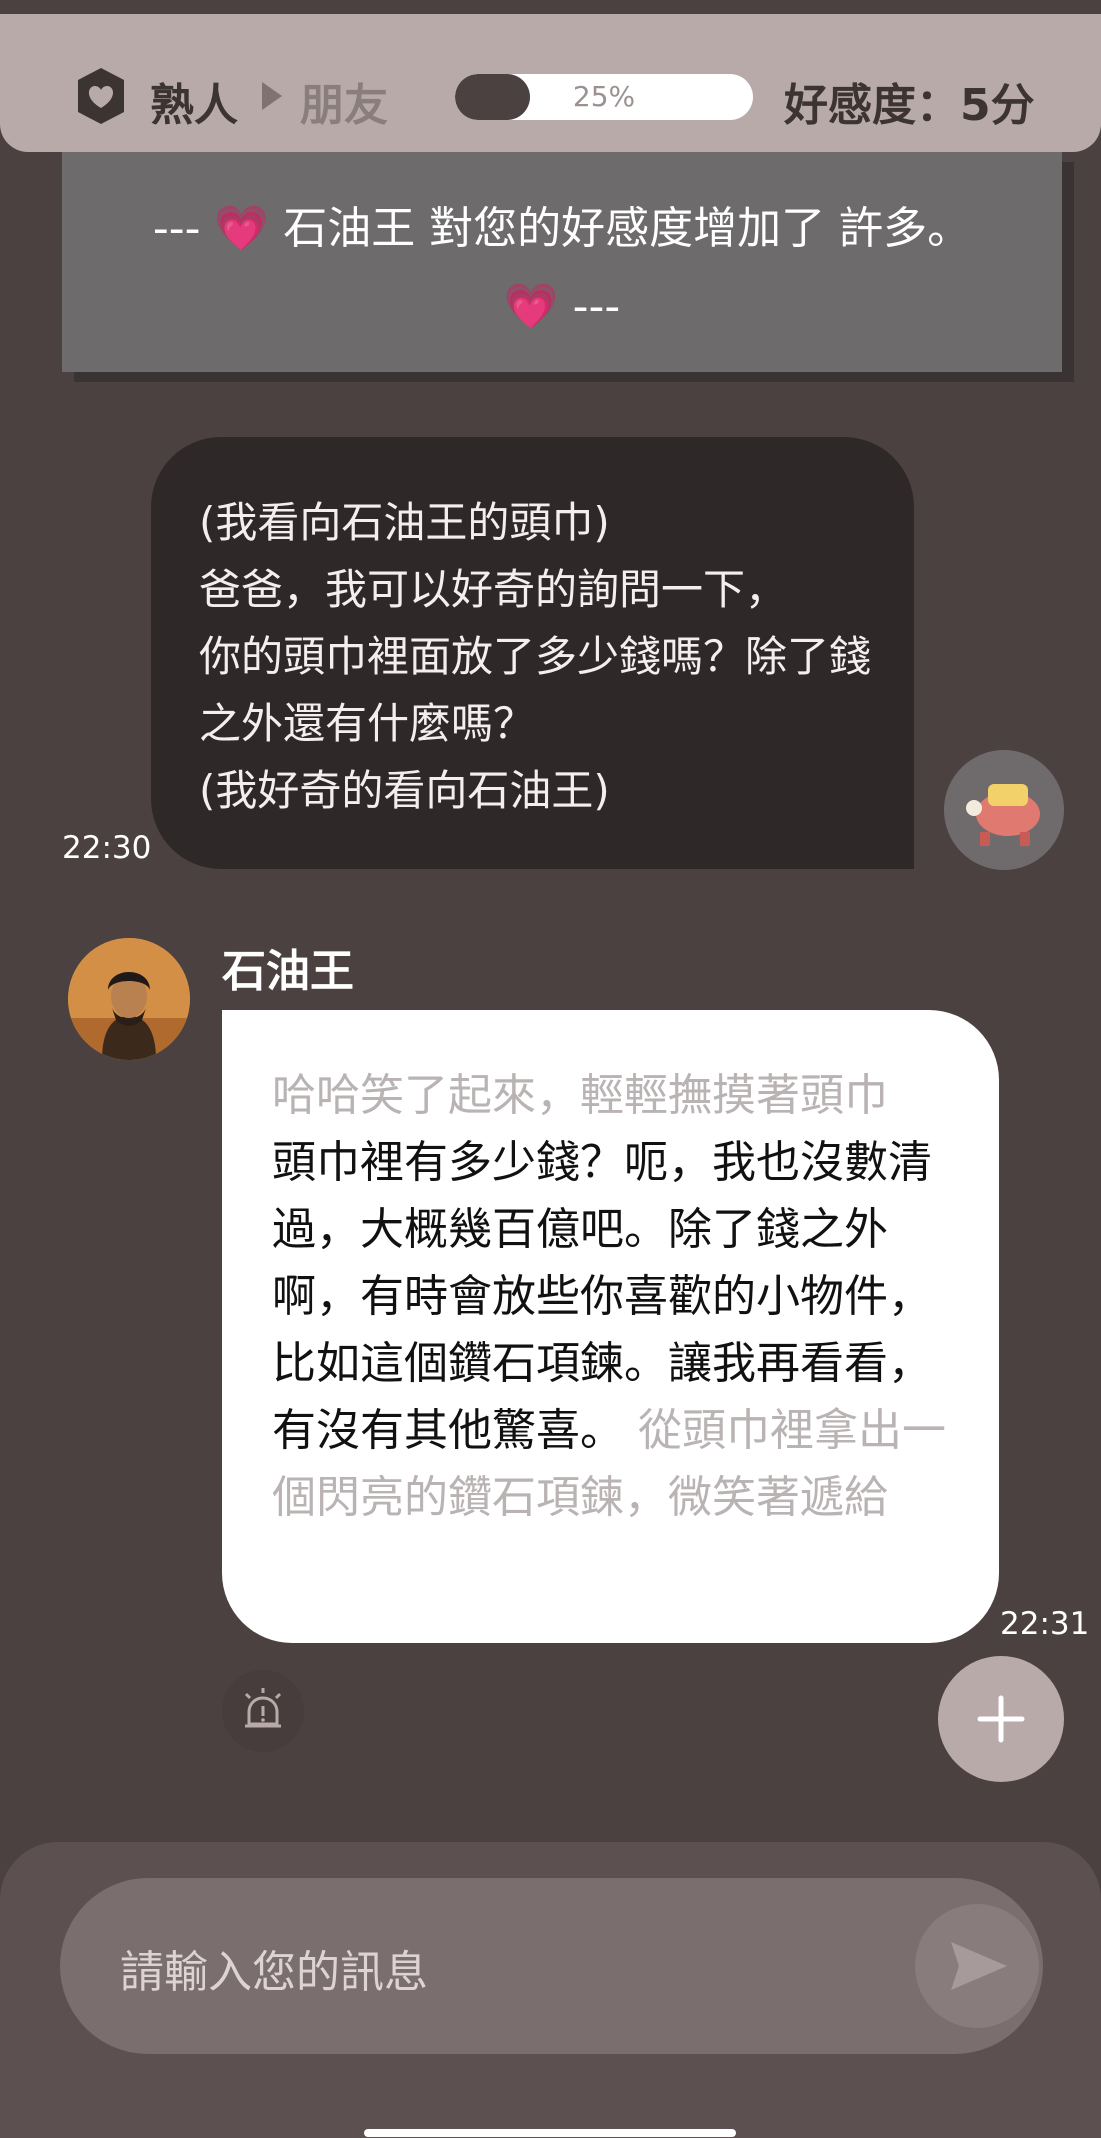 The image size is (1101, 2138). I want to click on user-avatar-image, so click(1004, 810).